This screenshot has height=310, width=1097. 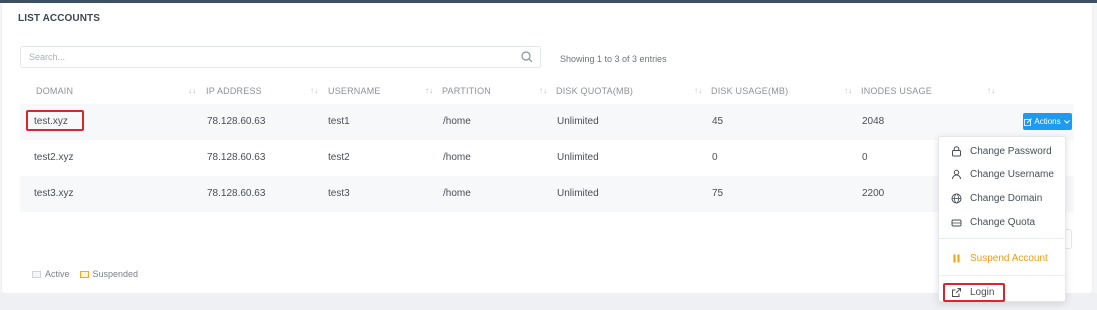 I want to click on cell-inodes: 0, so click(x=865, y=157).